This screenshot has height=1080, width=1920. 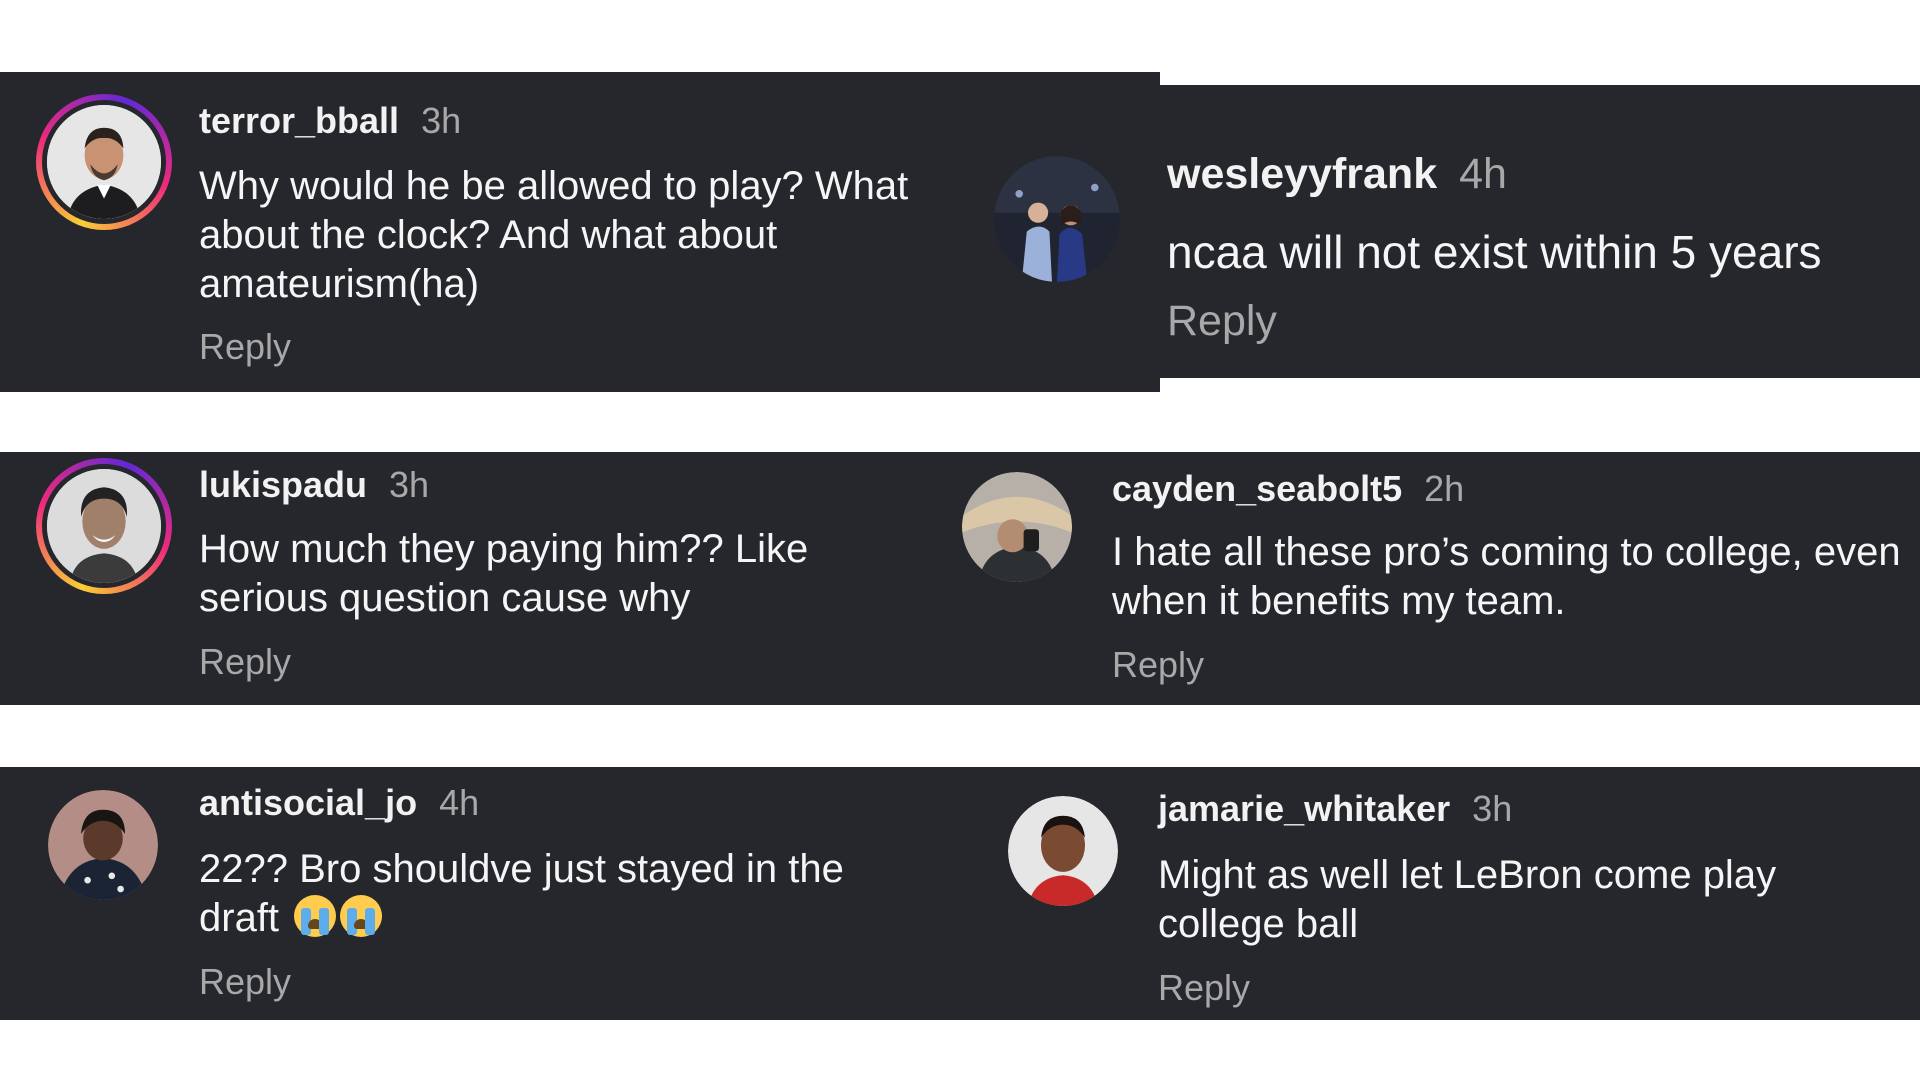 I want to click on username: antisocial_jo 4h, so click(x=339, y=803).